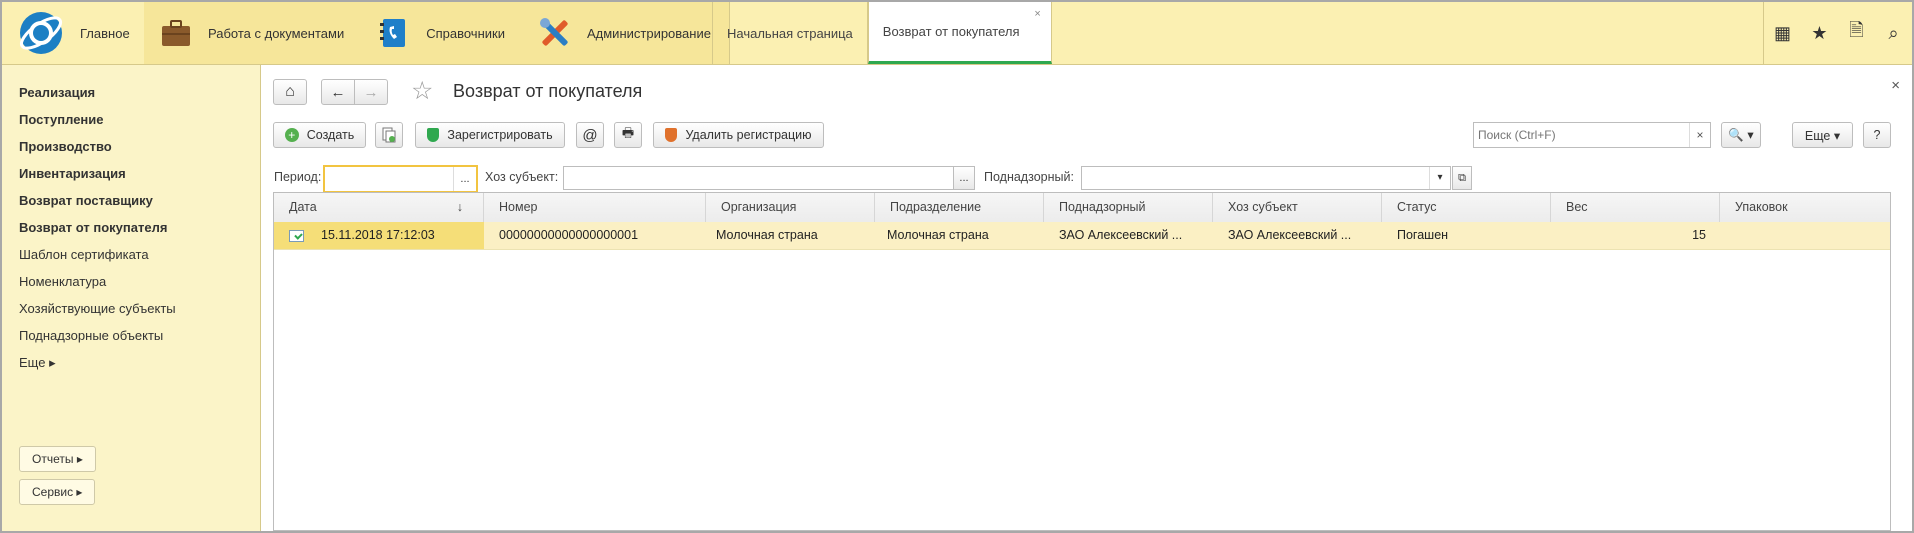 The height and width of the screenshot is (533, 1914). What do you see at coordinates (1895, 85) in the screenshot?
I see `close-form-icon: ×` at bounding box center [1895, 85].